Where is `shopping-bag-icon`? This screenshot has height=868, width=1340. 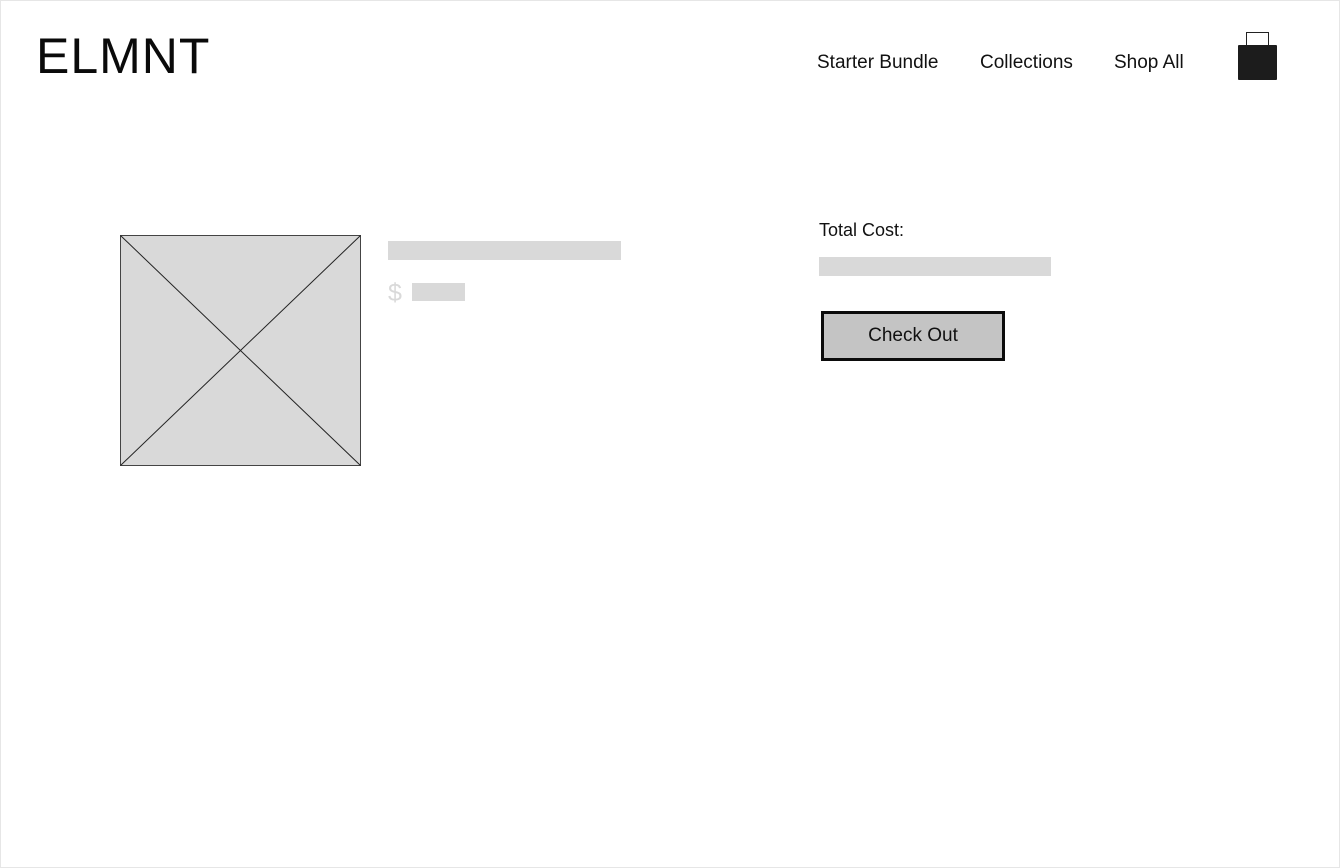
shopping-bag-icon is located at coordinates (1258, 56).